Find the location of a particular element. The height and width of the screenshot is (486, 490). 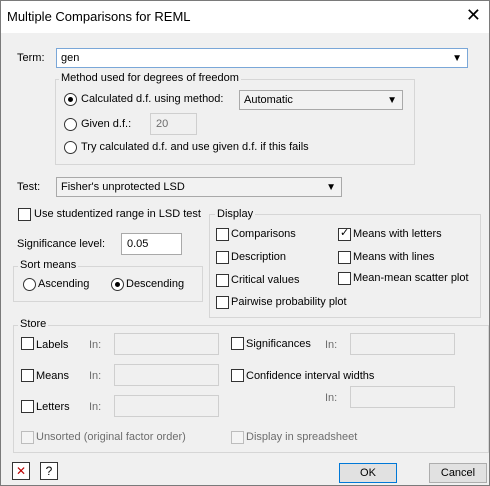

test-label: Test: is located at coordinates (29, 187).